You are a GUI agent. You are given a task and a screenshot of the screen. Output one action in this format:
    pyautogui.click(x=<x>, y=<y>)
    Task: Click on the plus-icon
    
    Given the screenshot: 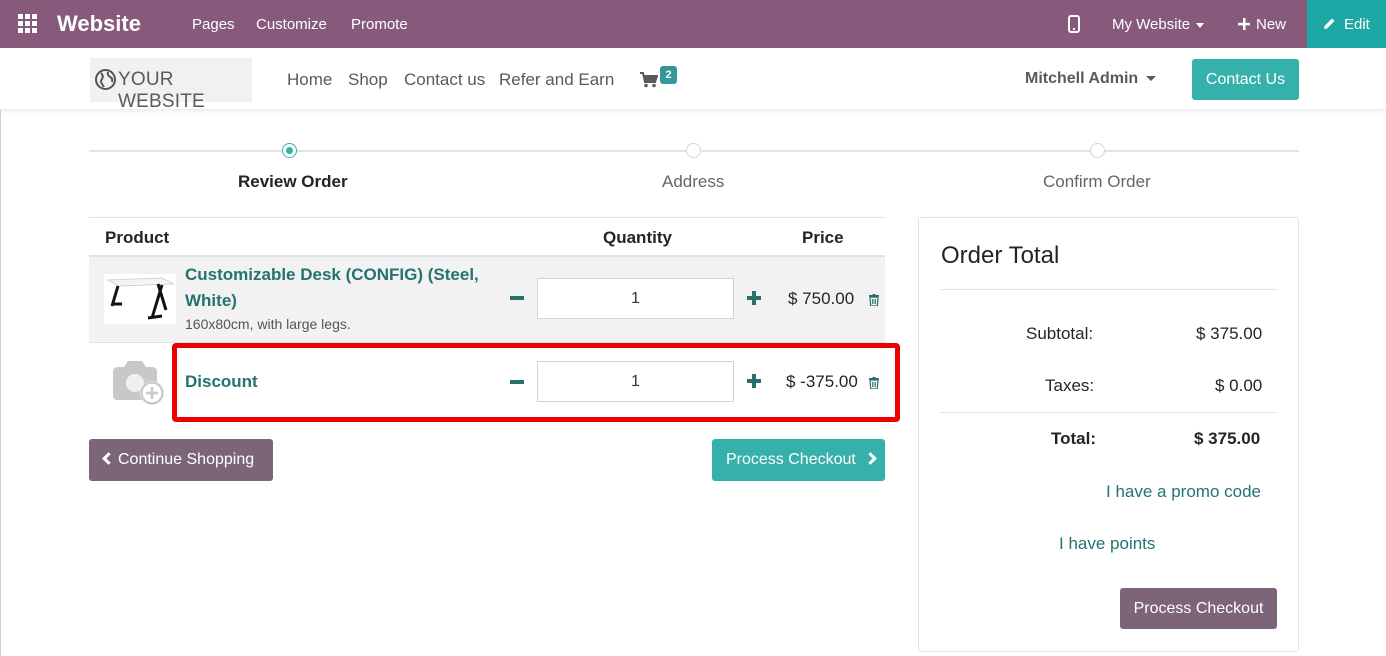 What is the action you would take?
    pyautogui.click(x=1244, y=24)
    